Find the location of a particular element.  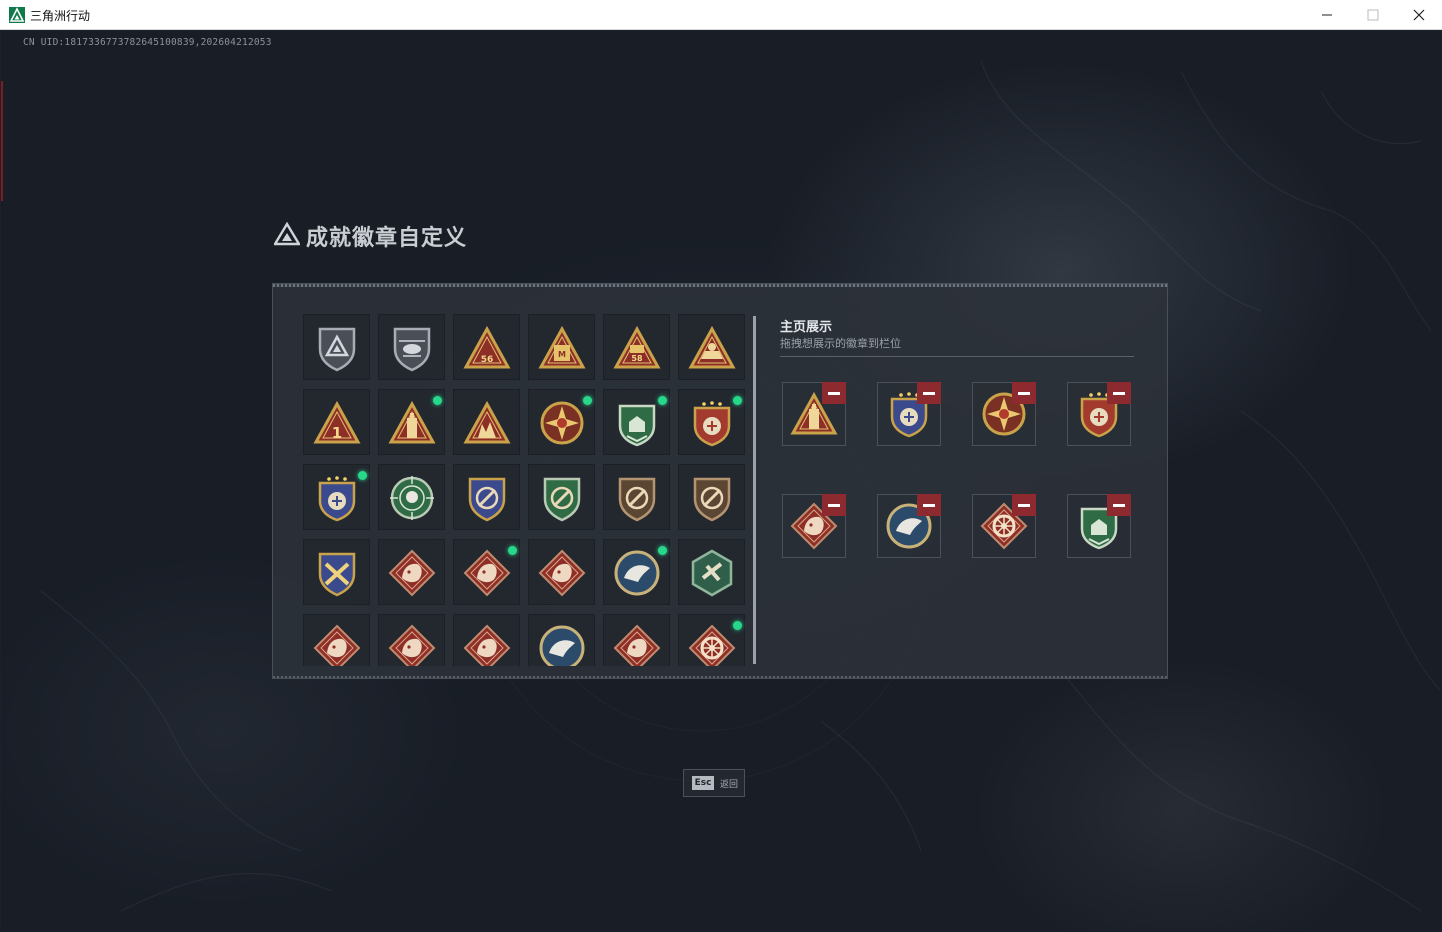

back-button: Esc 返回 is located at coordinates (714, 783).